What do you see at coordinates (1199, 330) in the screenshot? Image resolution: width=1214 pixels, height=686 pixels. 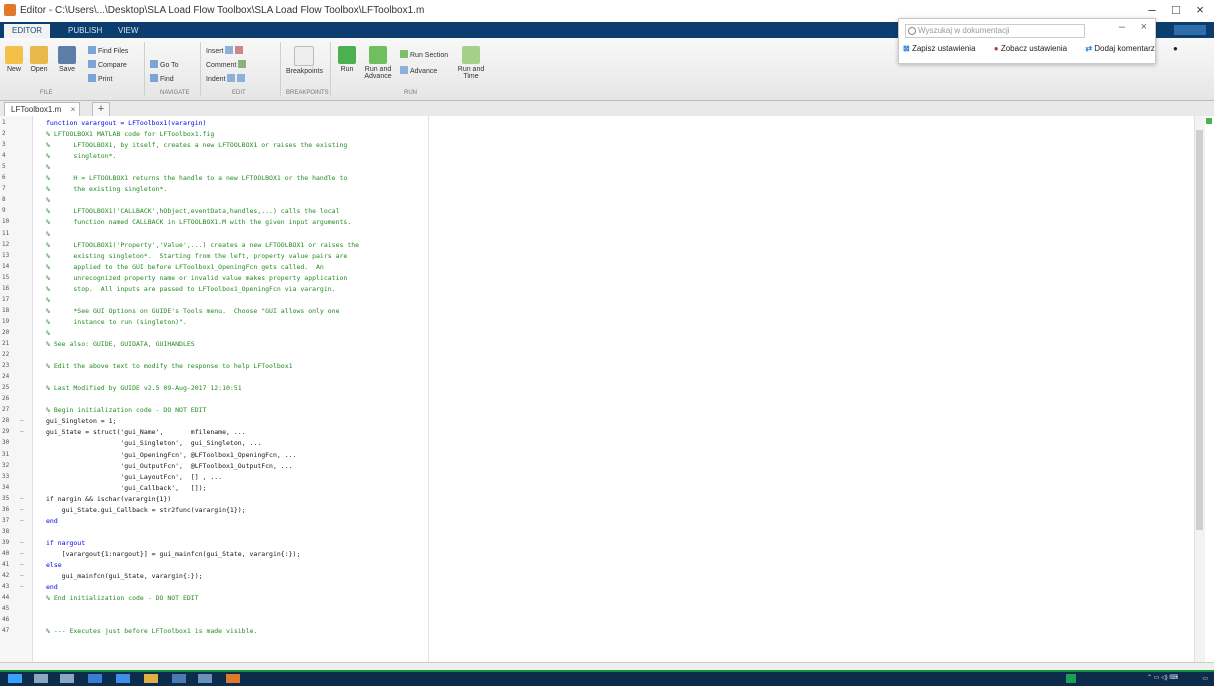 I see `scrollbar-thumb` at bounding box center [1199, 330].